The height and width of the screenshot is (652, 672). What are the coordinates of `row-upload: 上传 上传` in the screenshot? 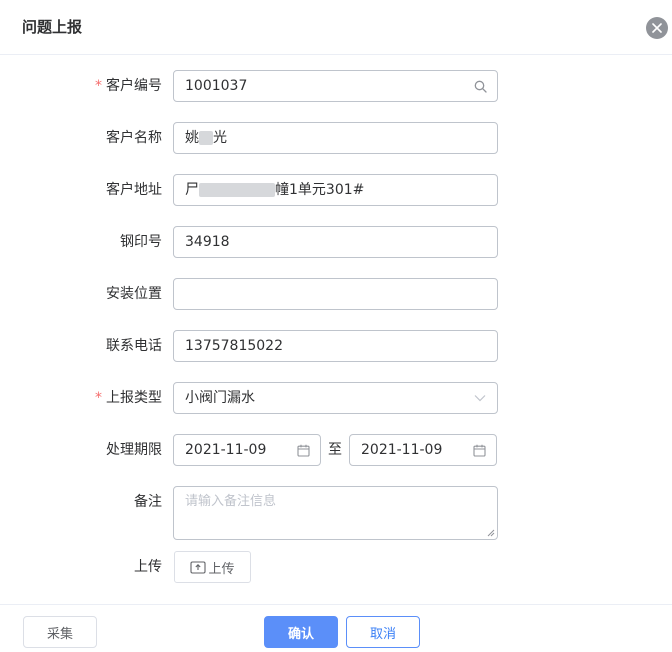 It's located at (336, 567).